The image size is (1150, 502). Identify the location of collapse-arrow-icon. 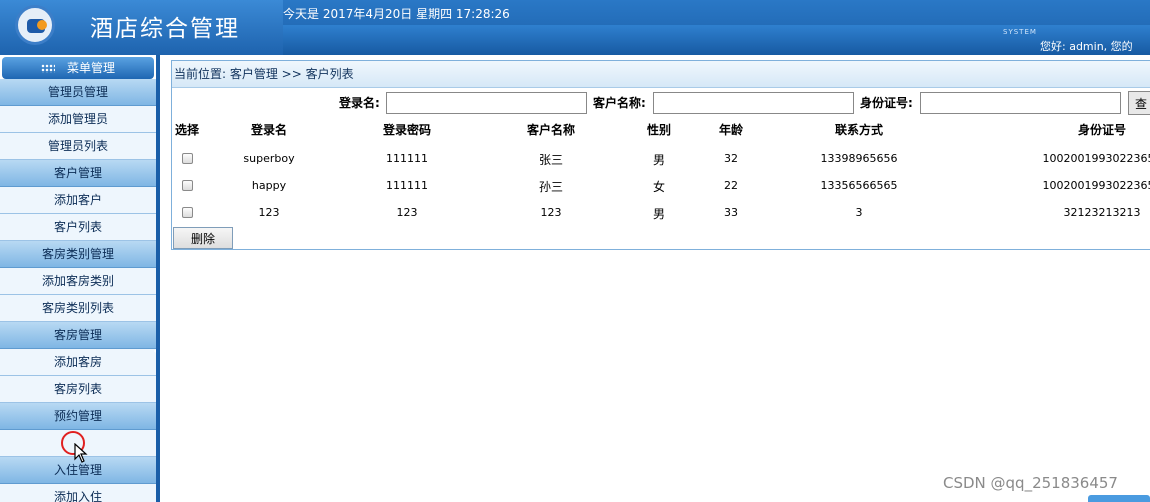
(155, 351).